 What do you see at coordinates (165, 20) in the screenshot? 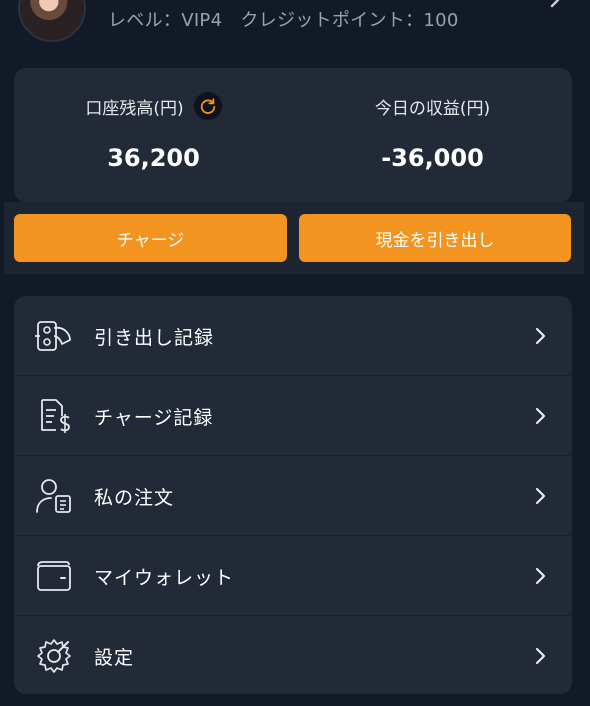
I see `level-text: レベル：VIP4` at bounding box center [165, 20].